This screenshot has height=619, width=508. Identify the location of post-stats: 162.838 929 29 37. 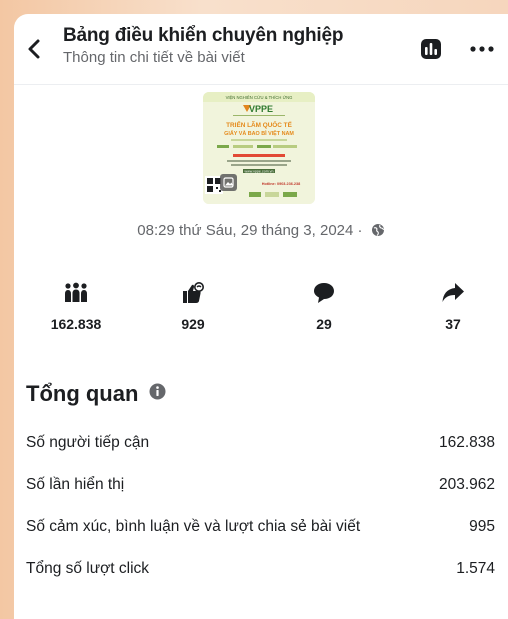
(261, 312).